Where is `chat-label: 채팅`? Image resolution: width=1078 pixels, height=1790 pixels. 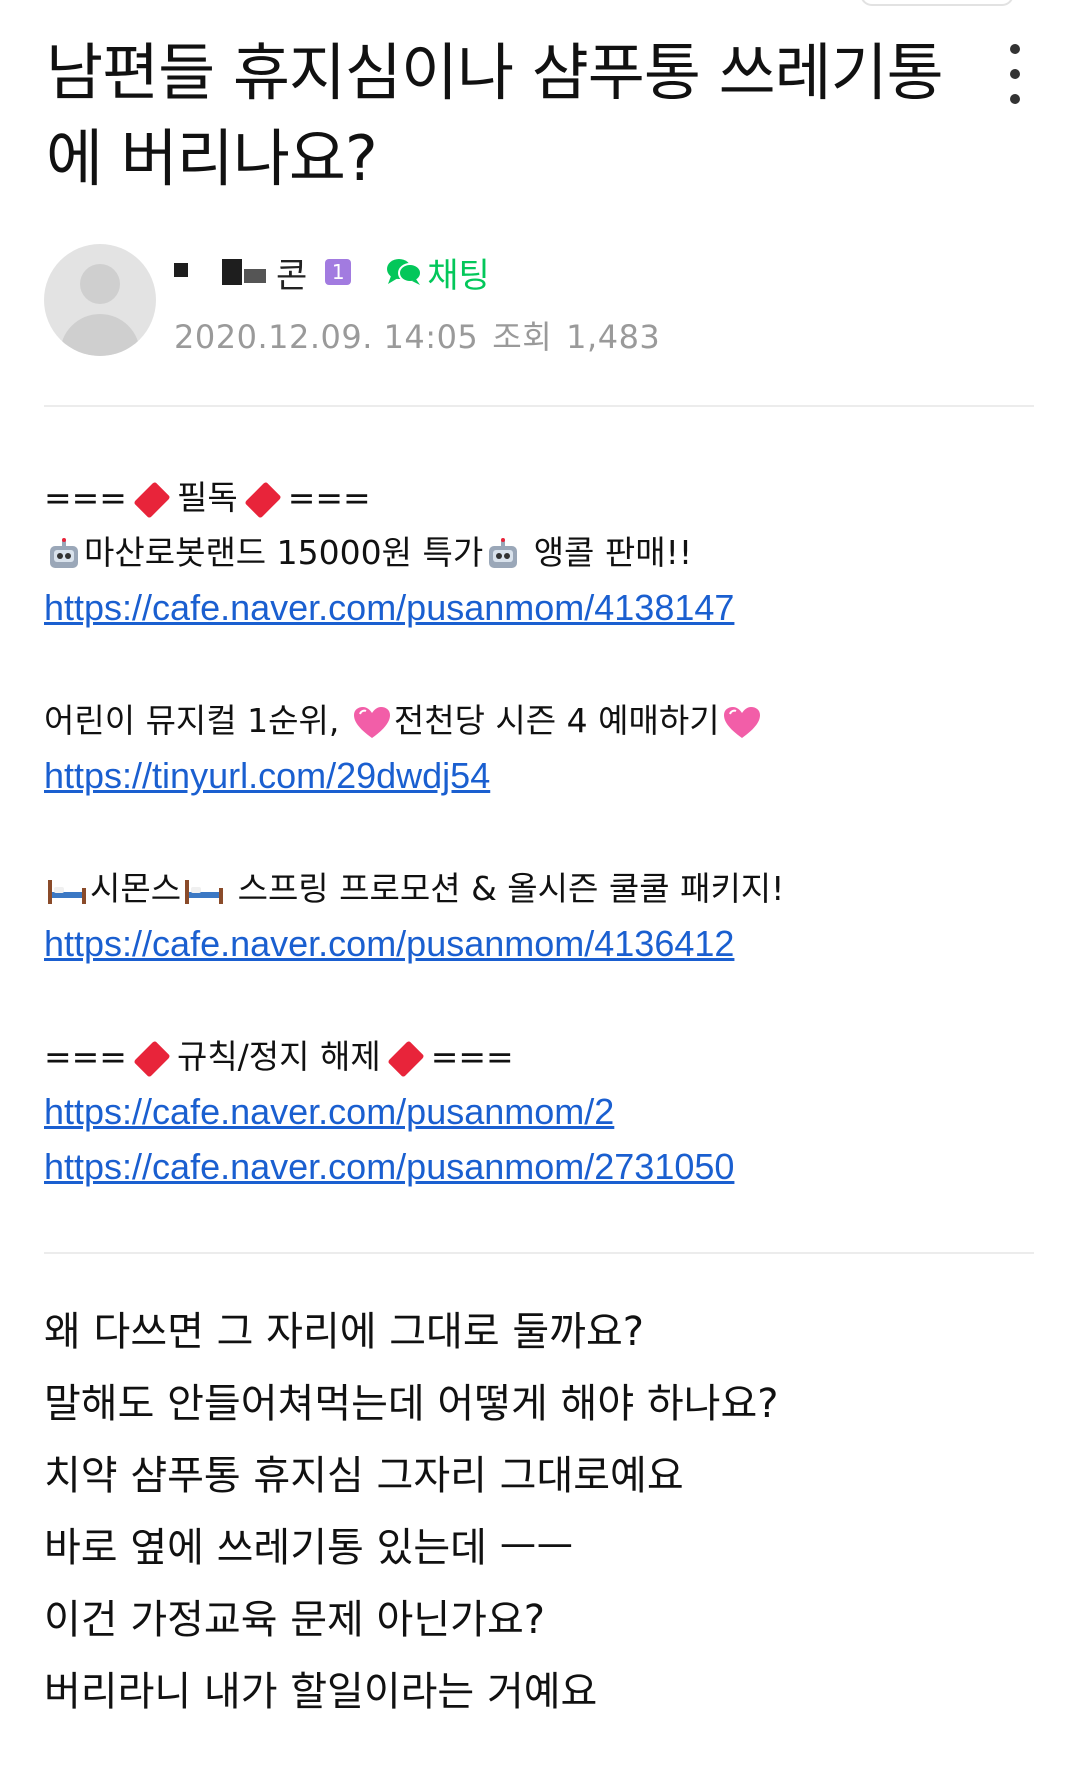
chat-label: 채팅 is located at coordinates (458, 275).